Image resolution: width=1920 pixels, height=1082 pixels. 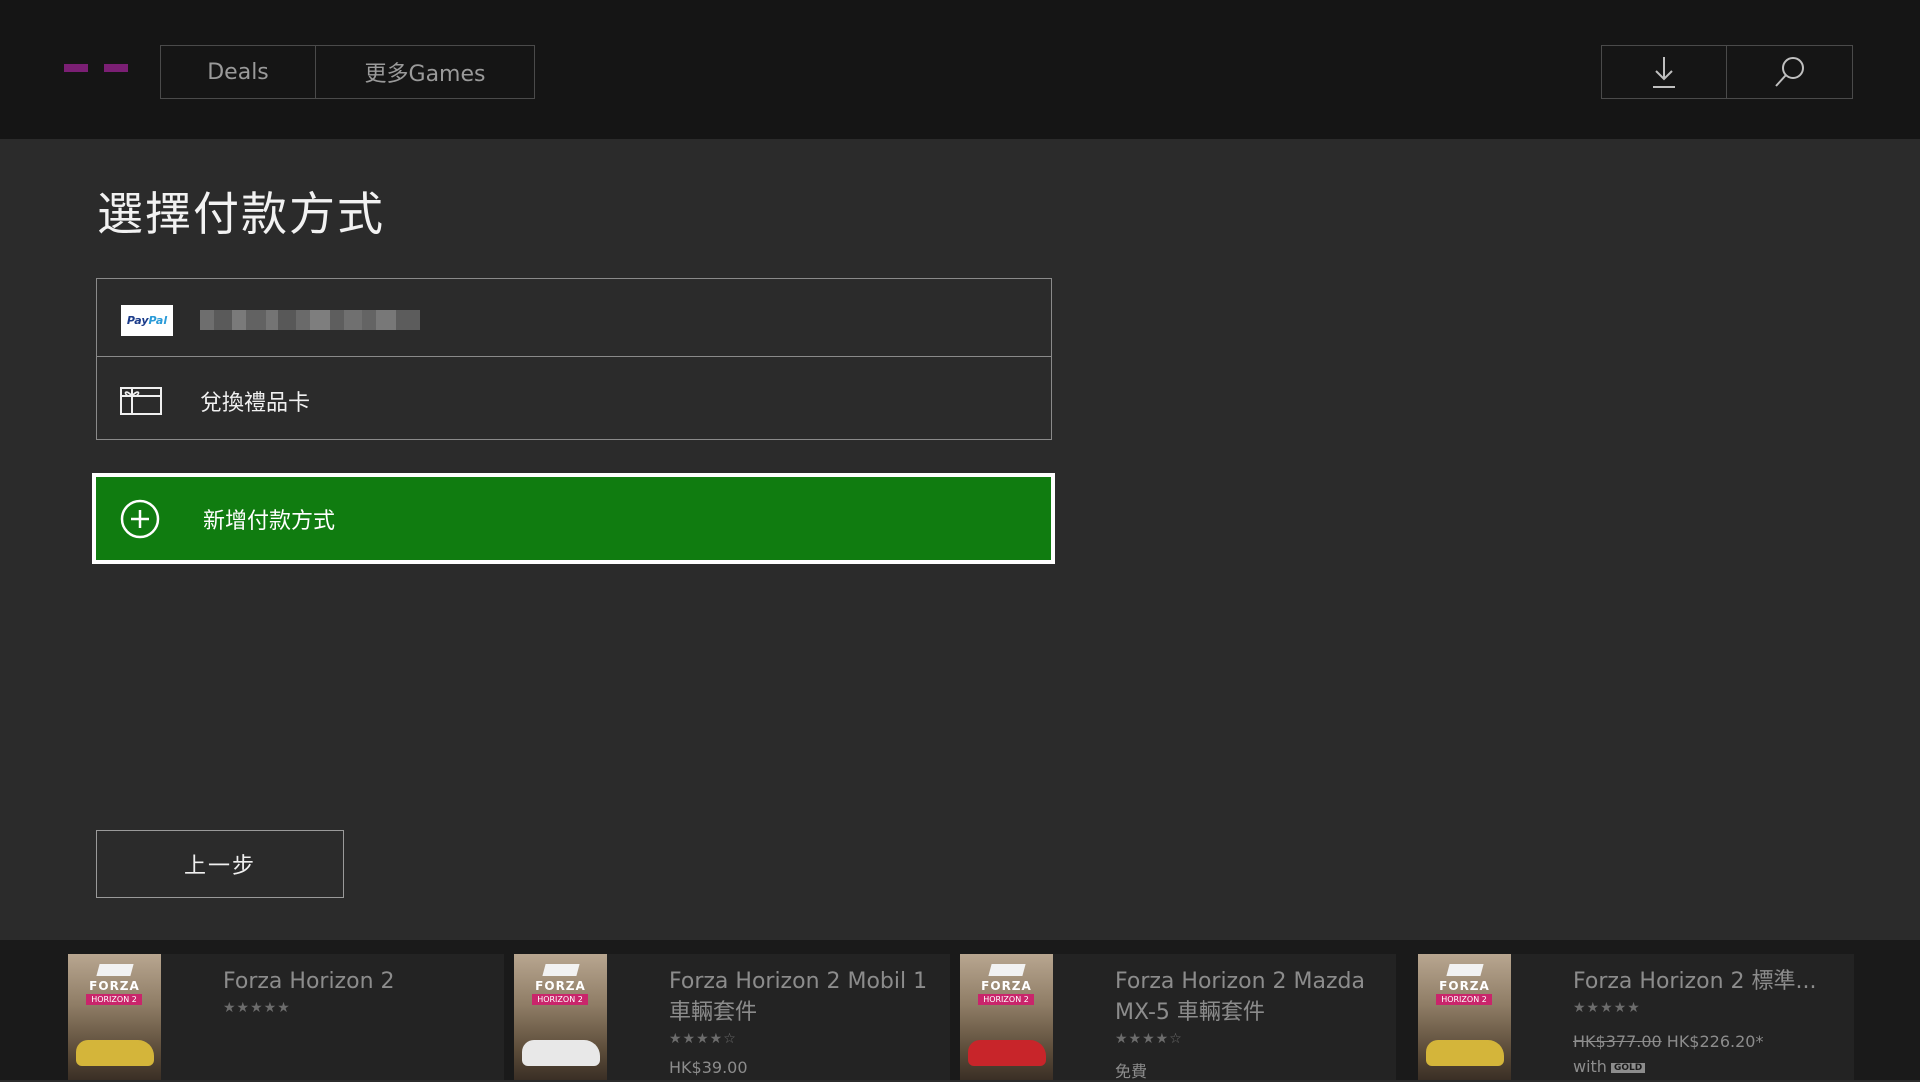 What do you see at coordinates (1131, 1071) in the screenshot?
I see `price: 免費` at bounding box center [1131, 1071].